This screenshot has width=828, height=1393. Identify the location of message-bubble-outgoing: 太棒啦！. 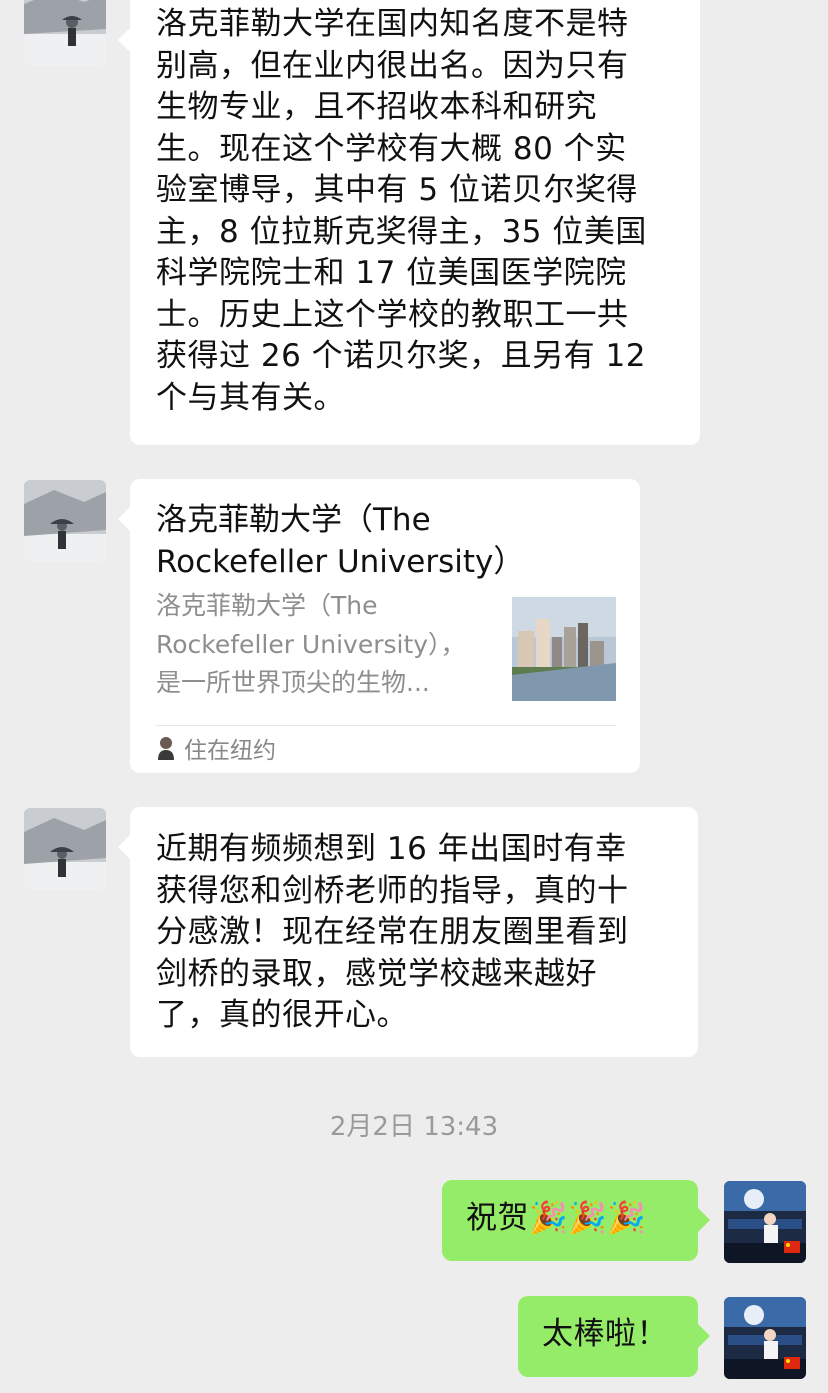
(614, 1336).